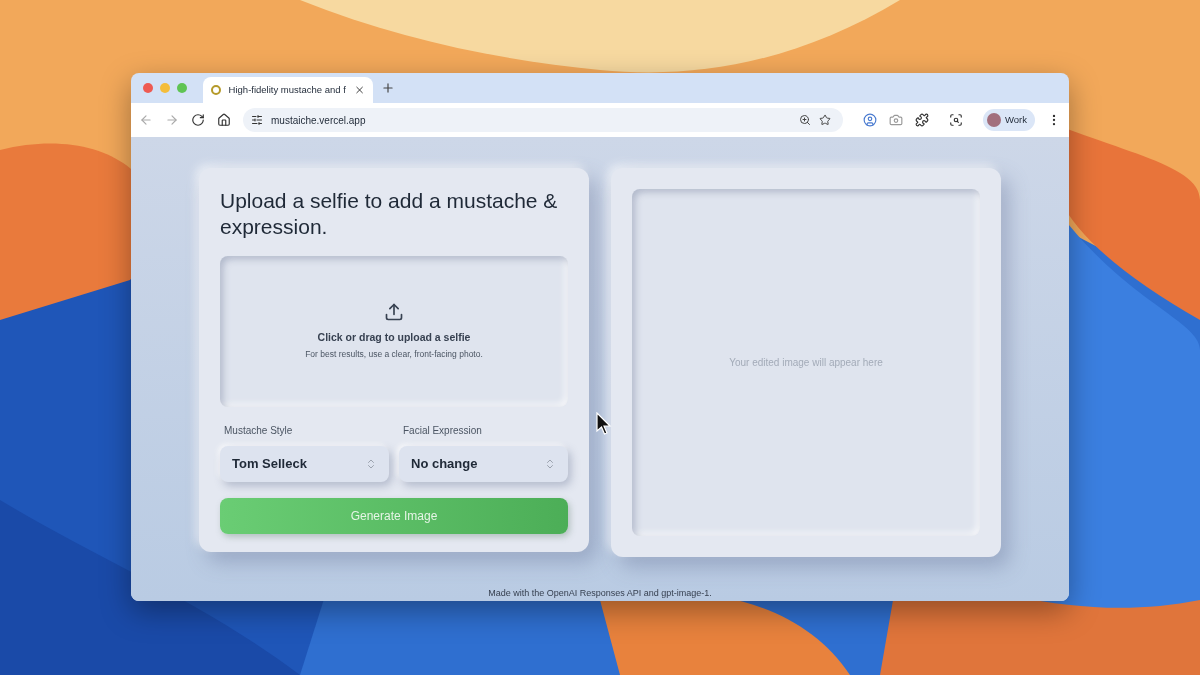  What do you see at coordinates (805, 120) in the screenshot?
I see `zoom-icon` at bounding box center [805, 120].